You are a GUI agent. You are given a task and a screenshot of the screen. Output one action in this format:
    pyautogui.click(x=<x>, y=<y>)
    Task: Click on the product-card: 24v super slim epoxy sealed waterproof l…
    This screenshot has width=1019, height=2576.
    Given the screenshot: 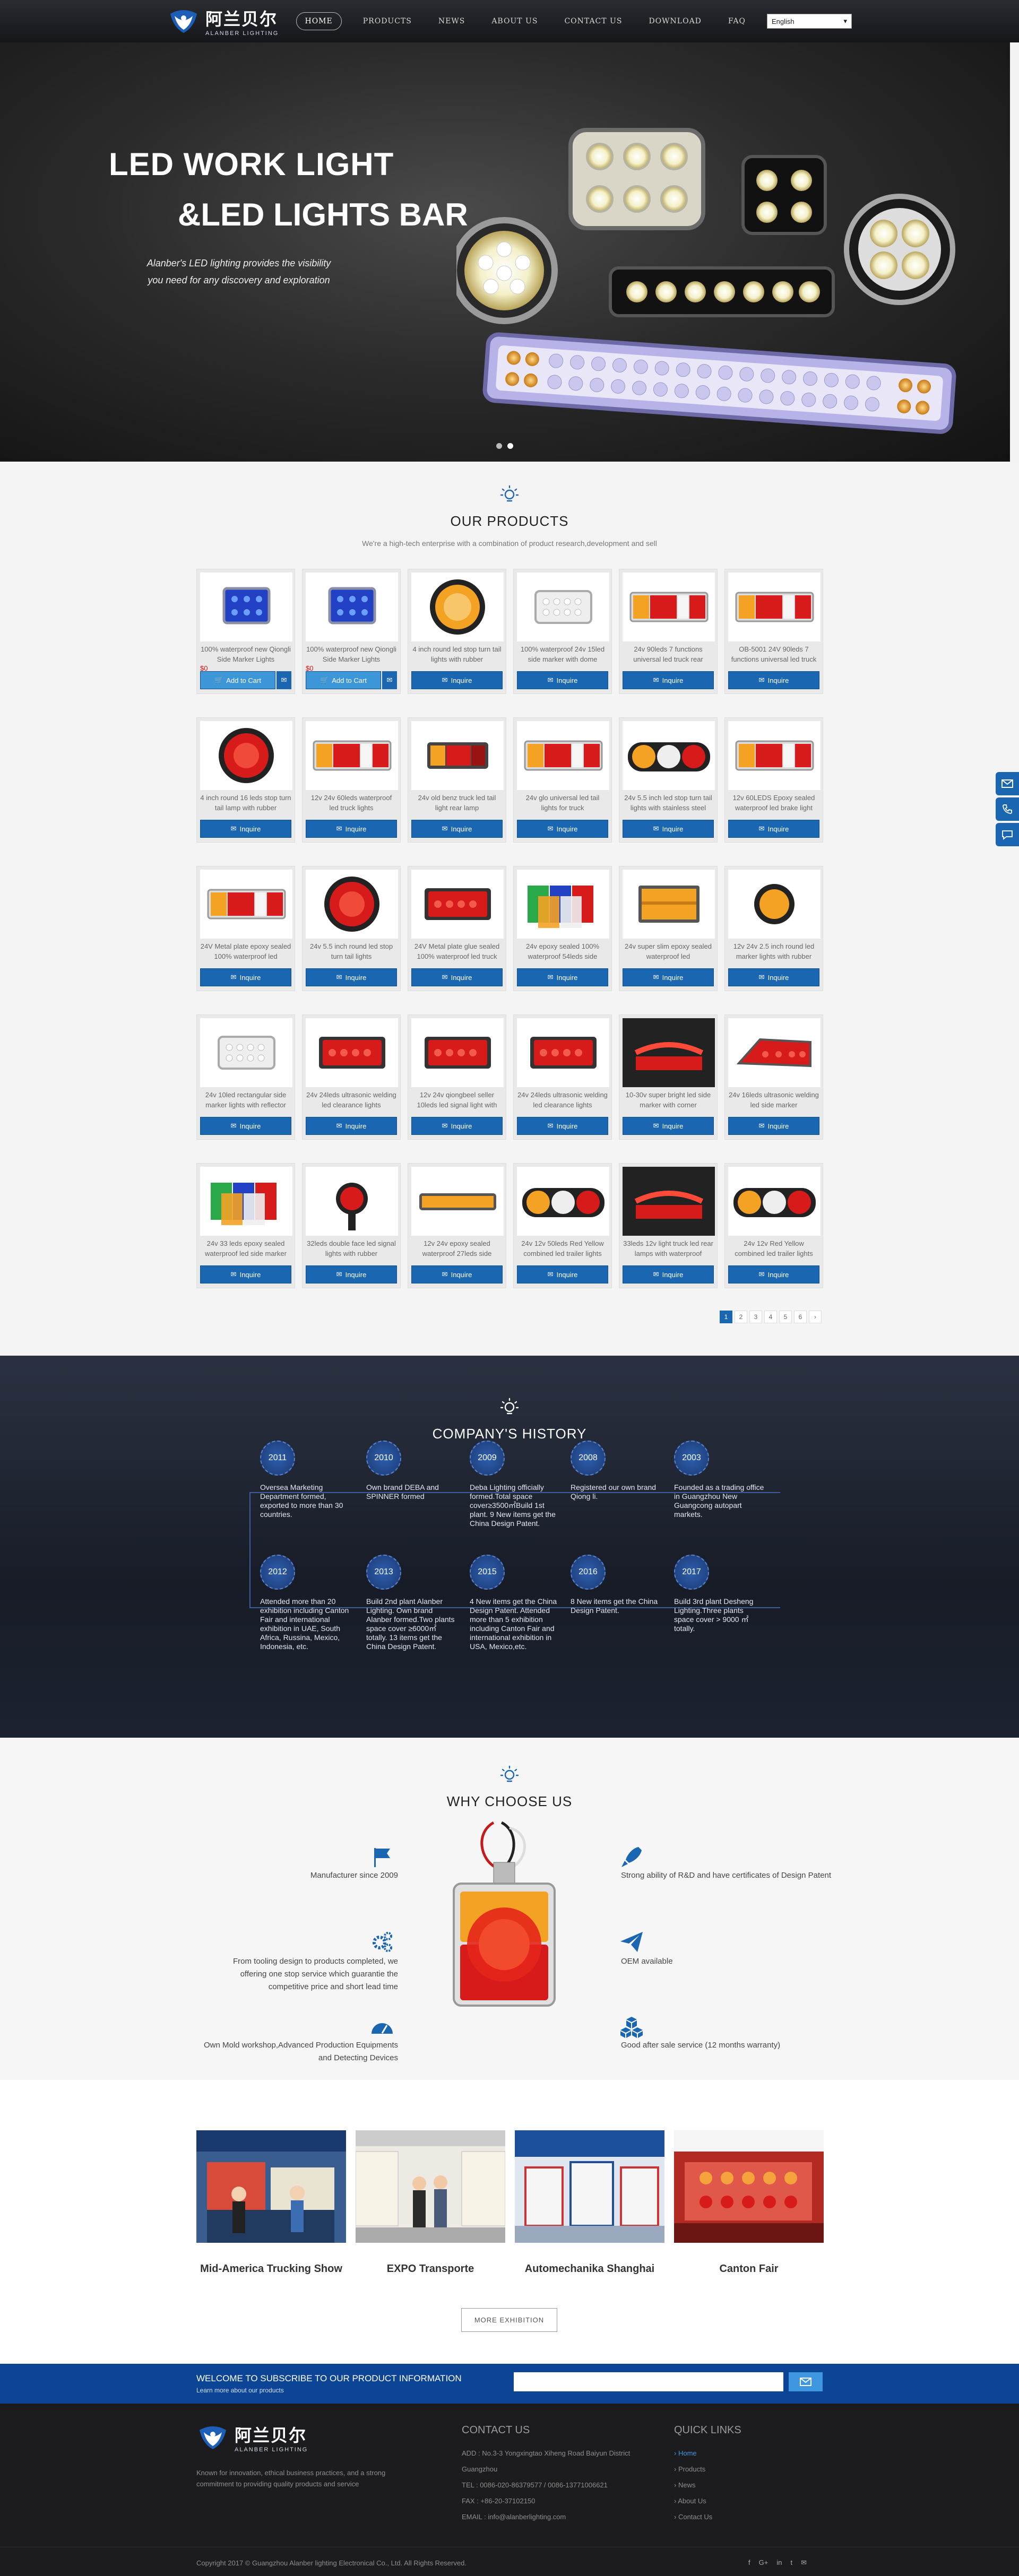 What is the action you would take?
    pyautogui.click(x=669, y=928)
    